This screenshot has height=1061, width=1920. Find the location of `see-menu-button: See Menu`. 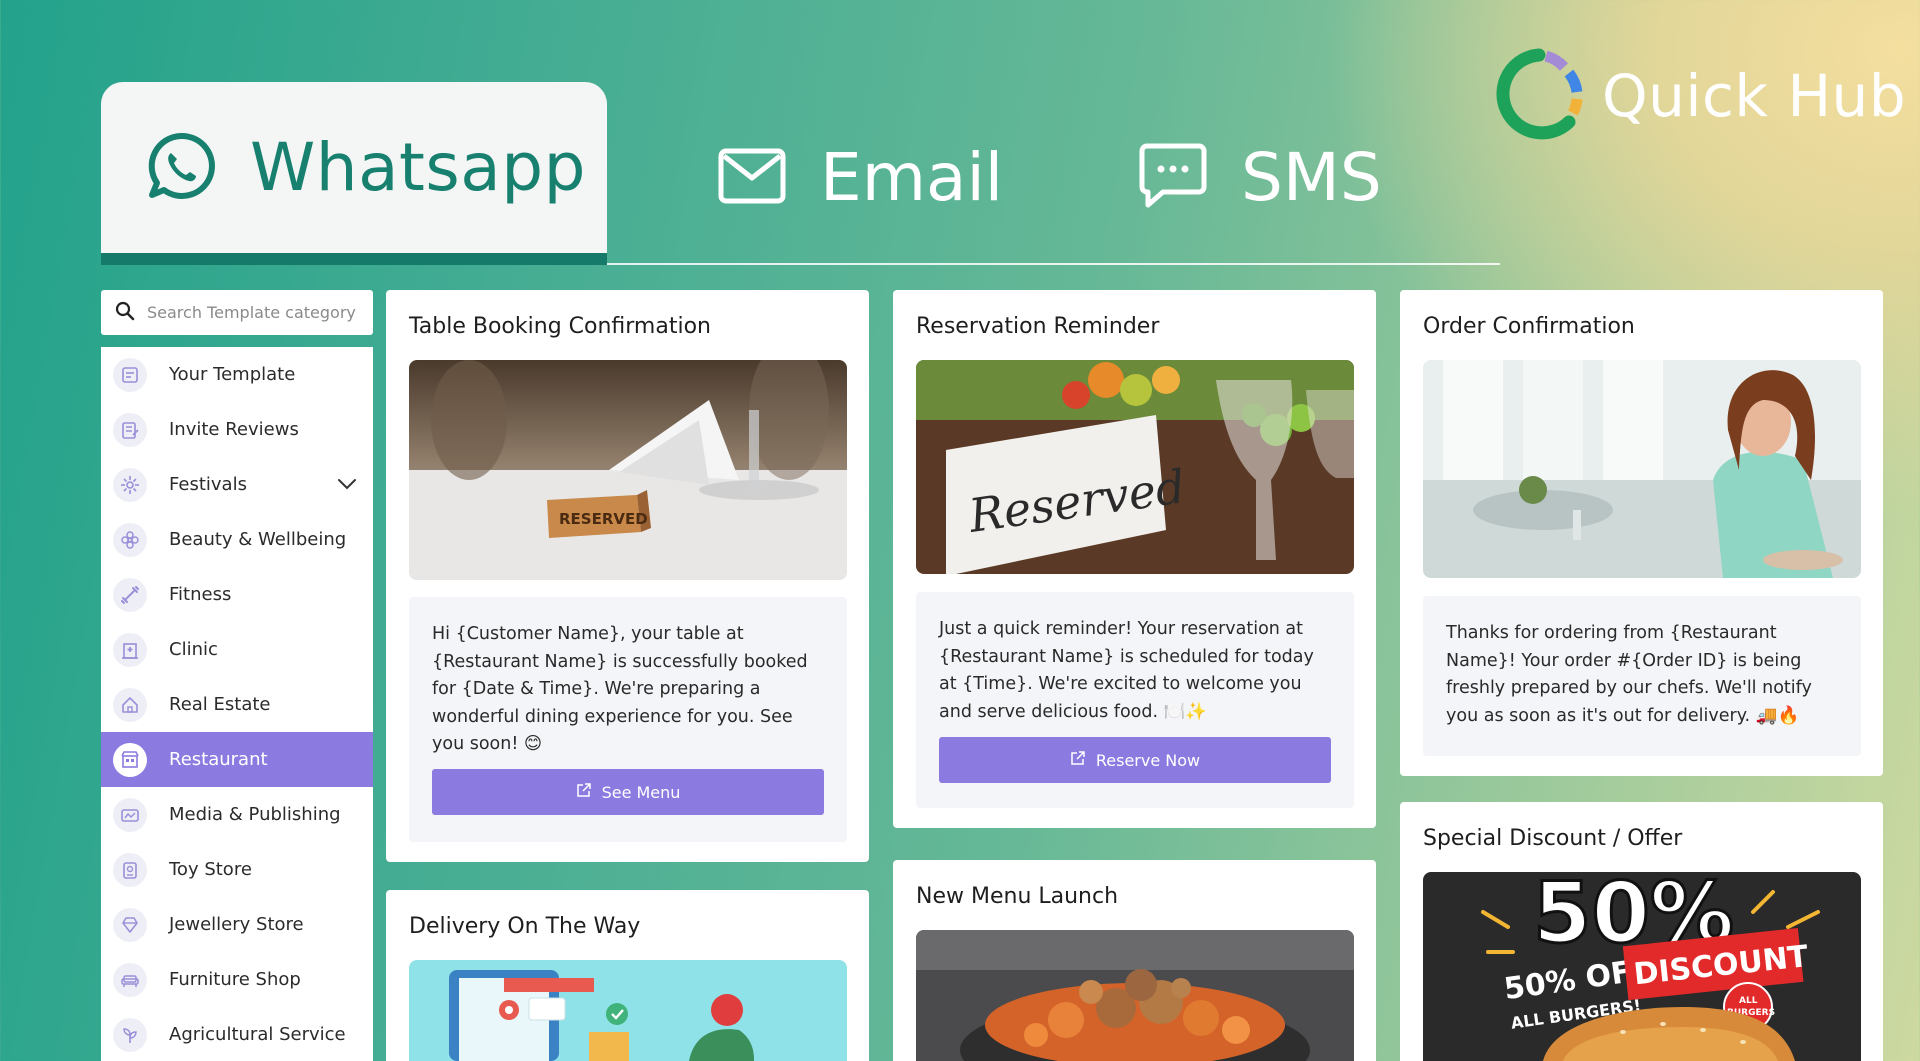

see-menu-button: See Menu is located at coordinates (628, 792).